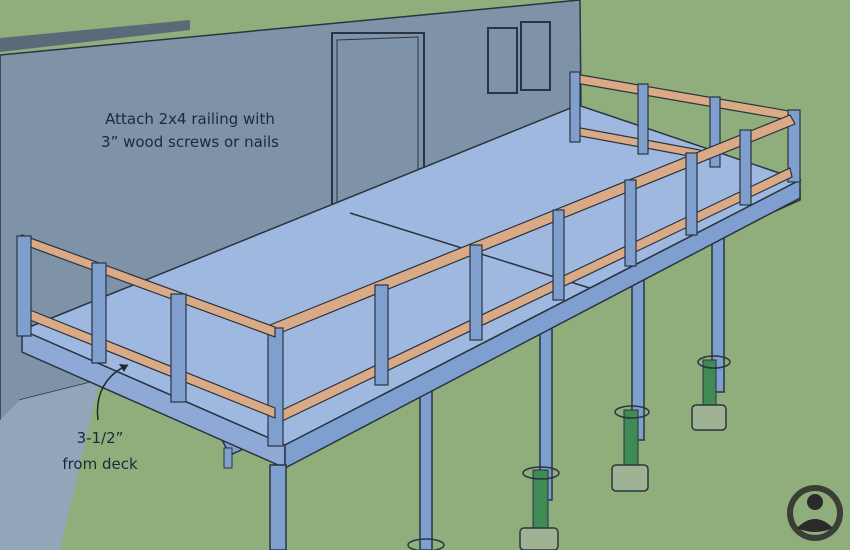 Image resolution: width=850 pixels, height=550 pixels. Describe the element at coordinates (100, 463) in the screenshot. I see `offset-line2: from deck` at that location.